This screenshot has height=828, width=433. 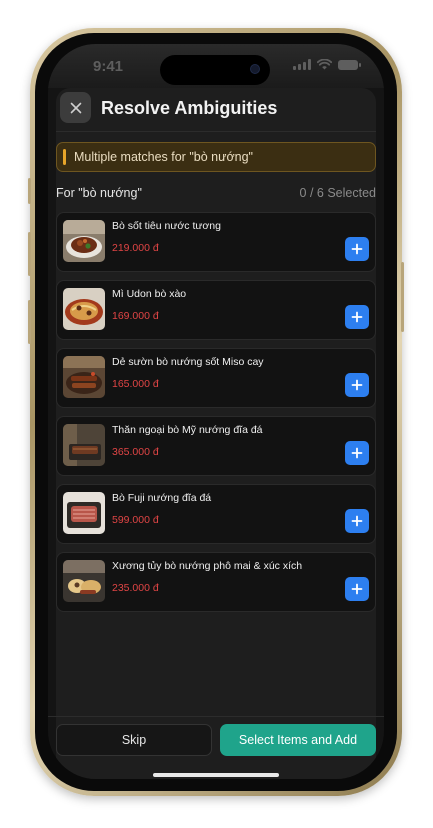 I want to click on item-name: Thăn ngoại bò Mỹ nướng đĩa đá, so click(x=187, y=430).